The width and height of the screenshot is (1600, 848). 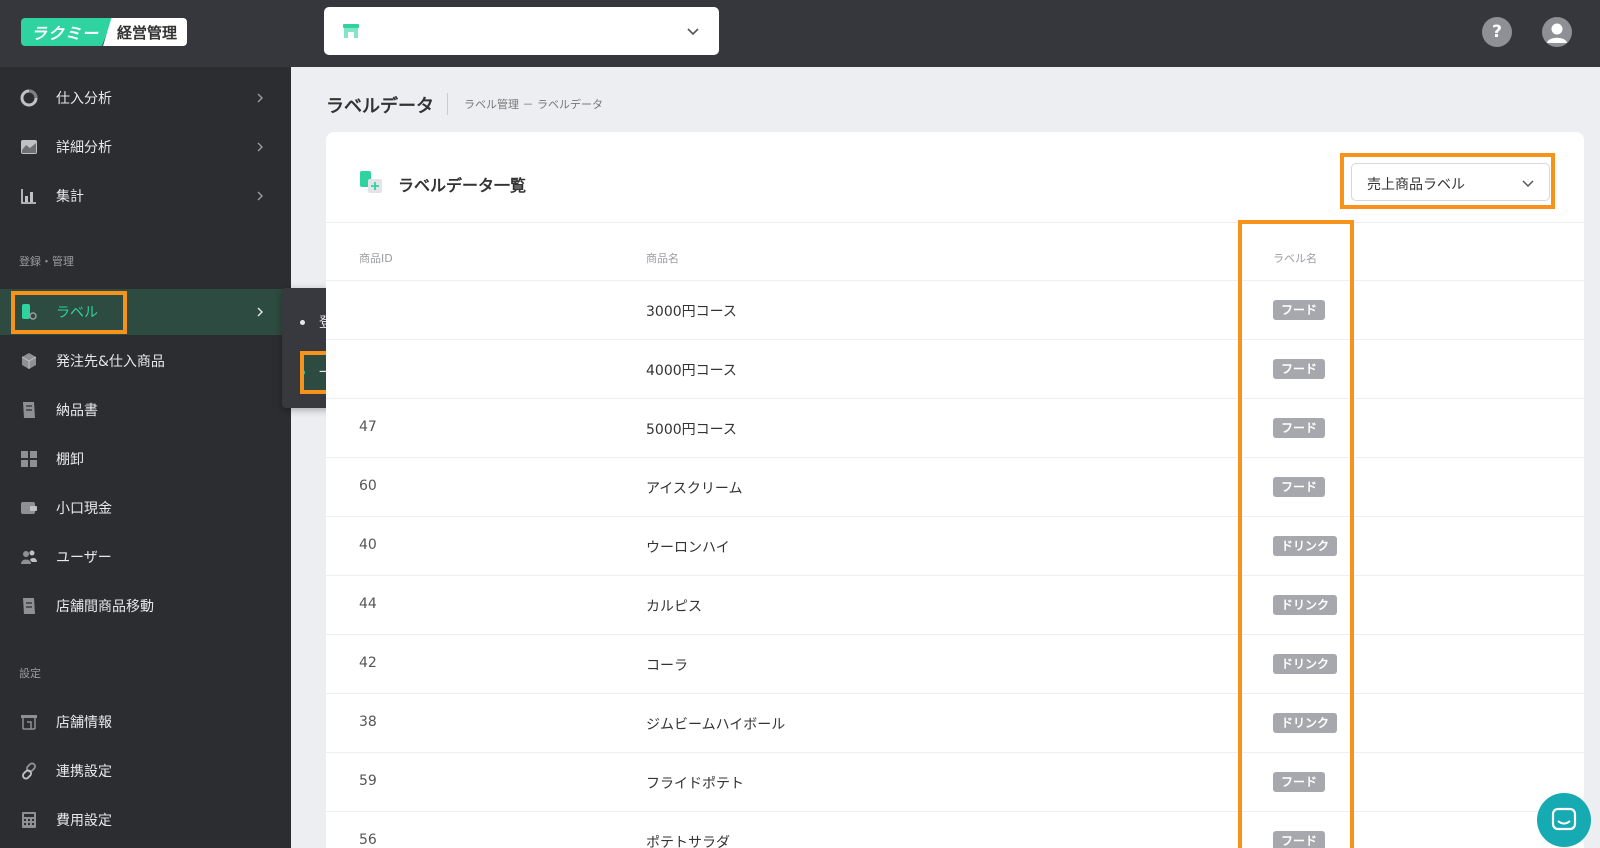 What do you see at coordinates (145, 147) in the screenshot?
I see `sidebar-item-detail-analysis: 詳細分析` at bounding box center [145, 147].